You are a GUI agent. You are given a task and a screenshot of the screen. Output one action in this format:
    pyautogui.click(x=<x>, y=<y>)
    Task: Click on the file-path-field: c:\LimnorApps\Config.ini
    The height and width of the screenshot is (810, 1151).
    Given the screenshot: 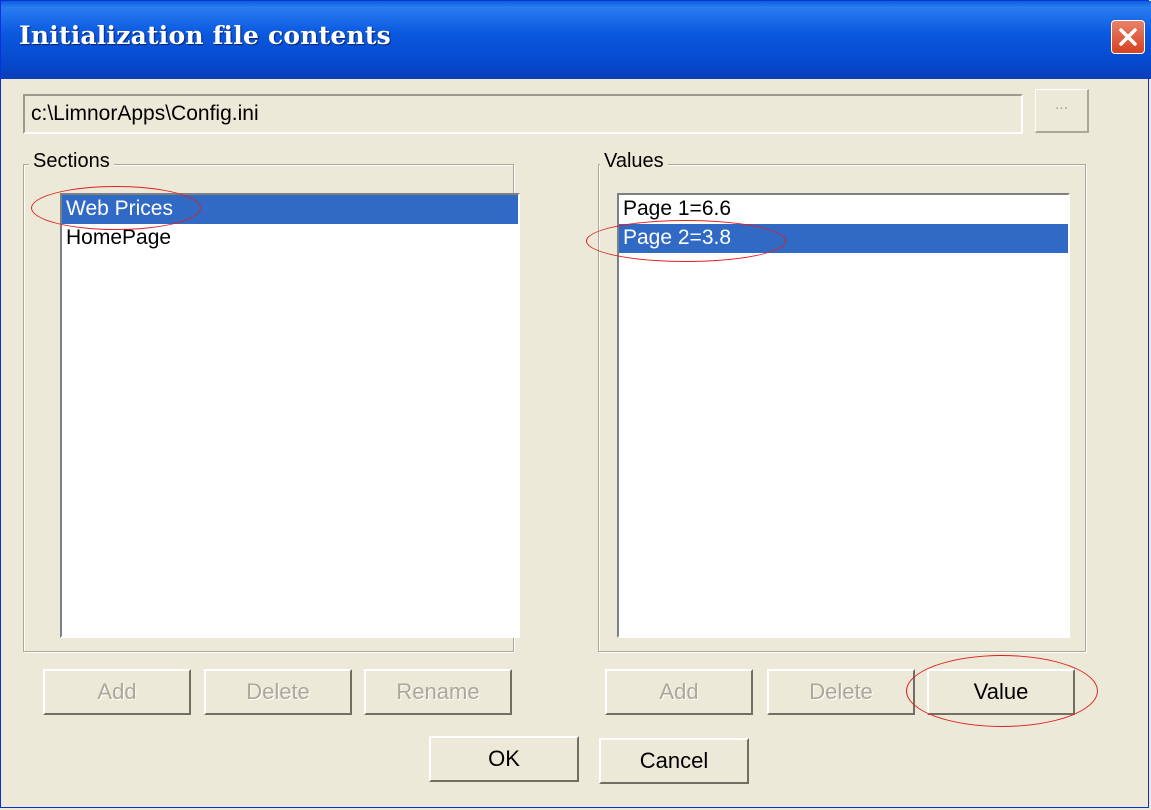 What is the action you would take?
    pyautogui.click(x=523, y=114)
    